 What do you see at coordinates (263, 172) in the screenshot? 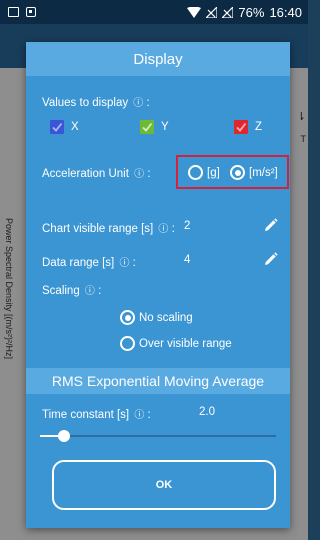
I see `unit-ms2-label: [m/s²]` at bounding box center [263, 172].